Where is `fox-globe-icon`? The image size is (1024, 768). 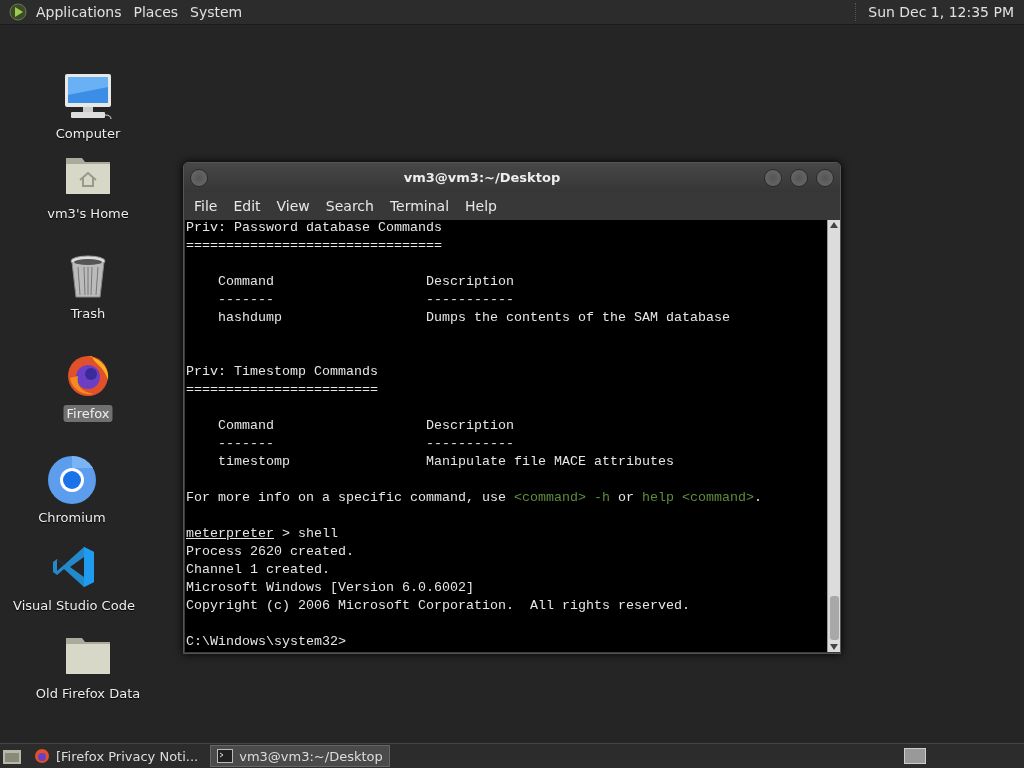 fox-globe-icon is located at coordinates (42, 756).